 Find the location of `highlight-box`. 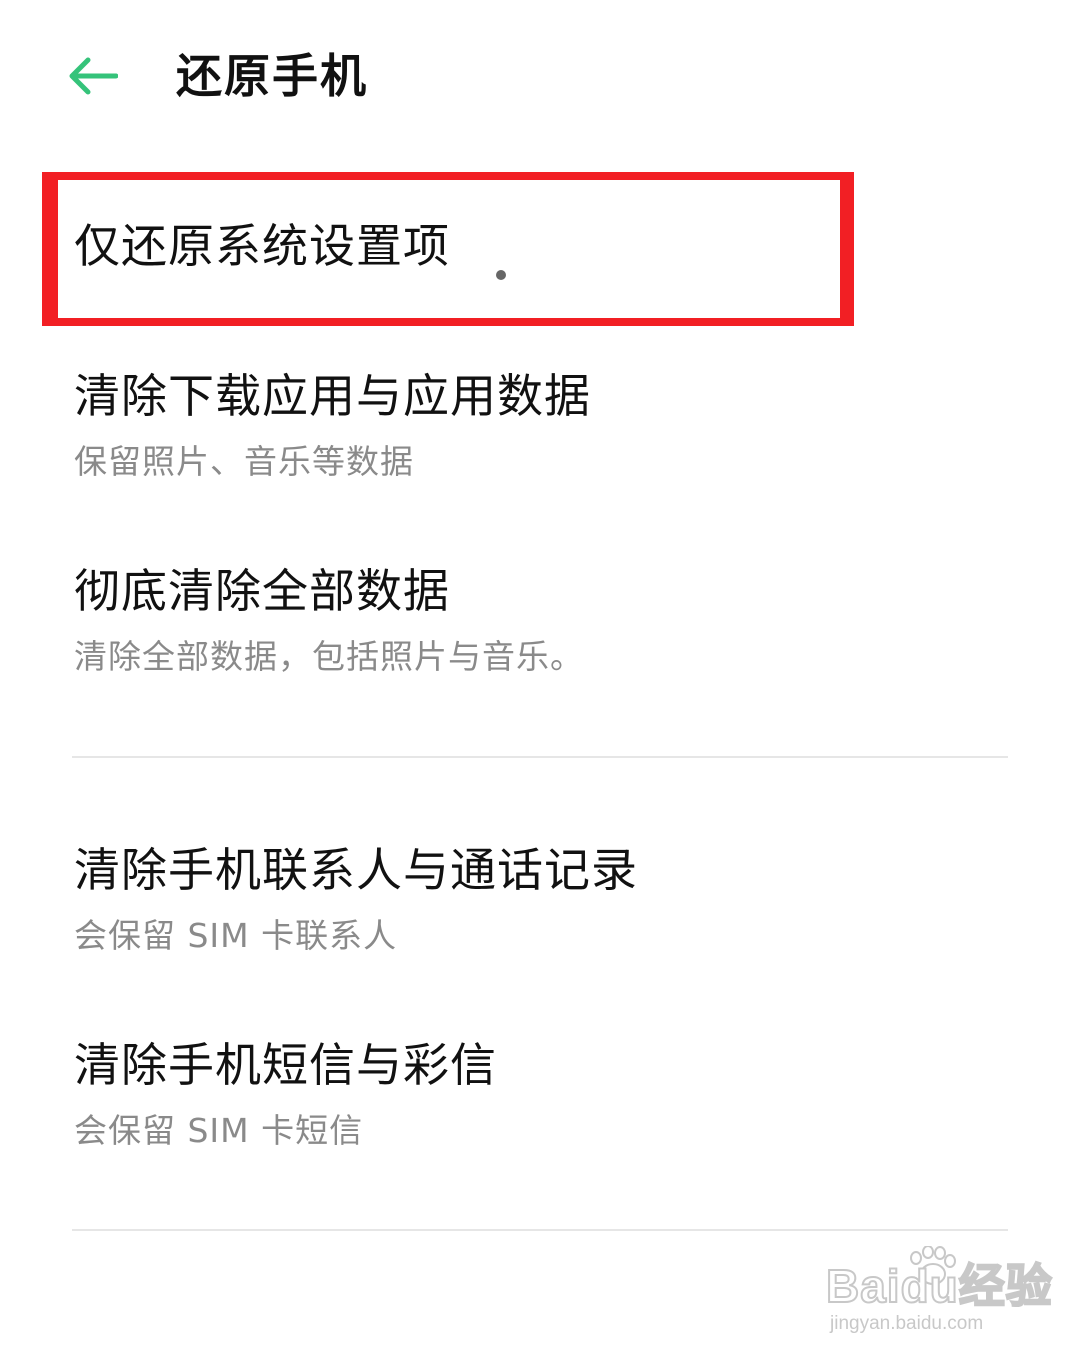

highlight-box is located at coordinates (448, 249).